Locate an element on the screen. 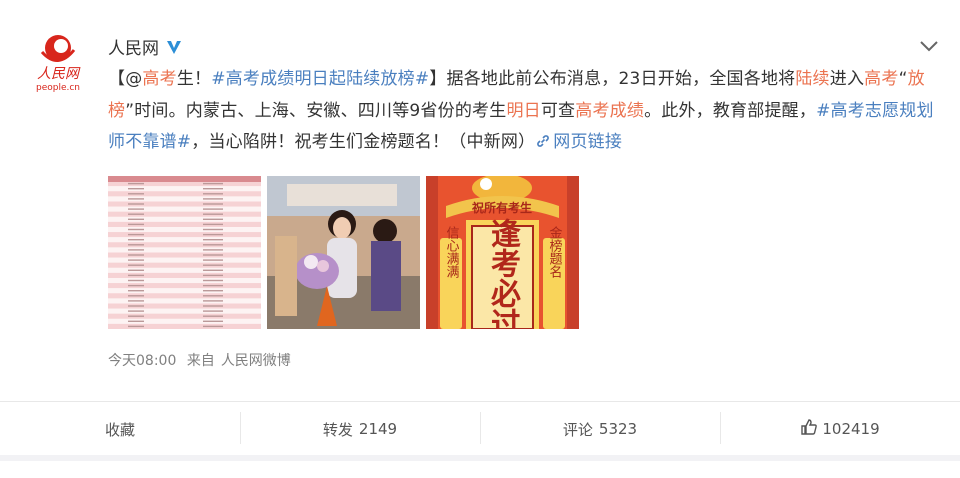 The width and height of the screenshot is (960, 478). web-link-label: 网页链接 is located at coordinates (588, 142).